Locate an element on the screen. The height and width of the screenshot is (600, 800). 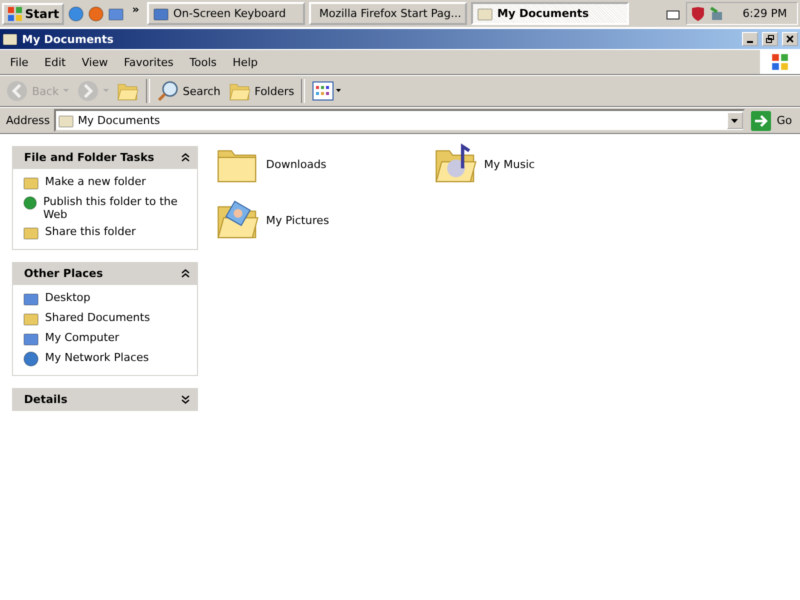
taskbar-button: On-Screen Keyboard is located at coordinates (226, 13).